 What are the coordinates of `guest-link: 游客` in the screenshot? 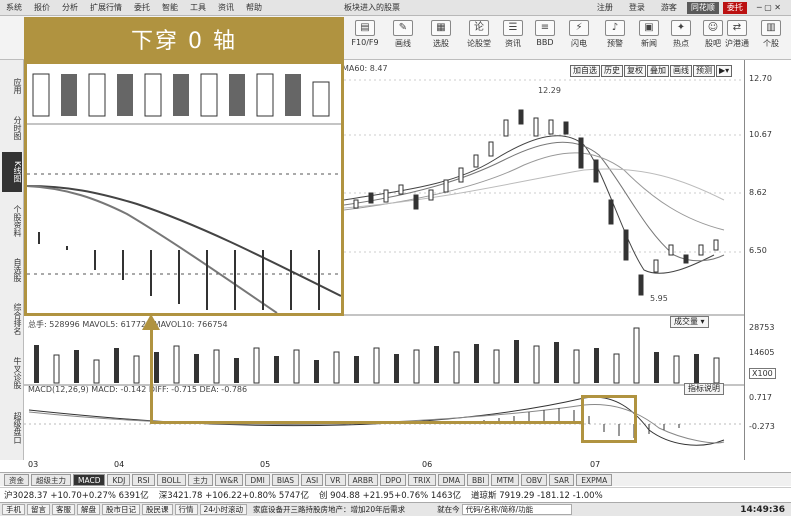 It's located at (669, 7).